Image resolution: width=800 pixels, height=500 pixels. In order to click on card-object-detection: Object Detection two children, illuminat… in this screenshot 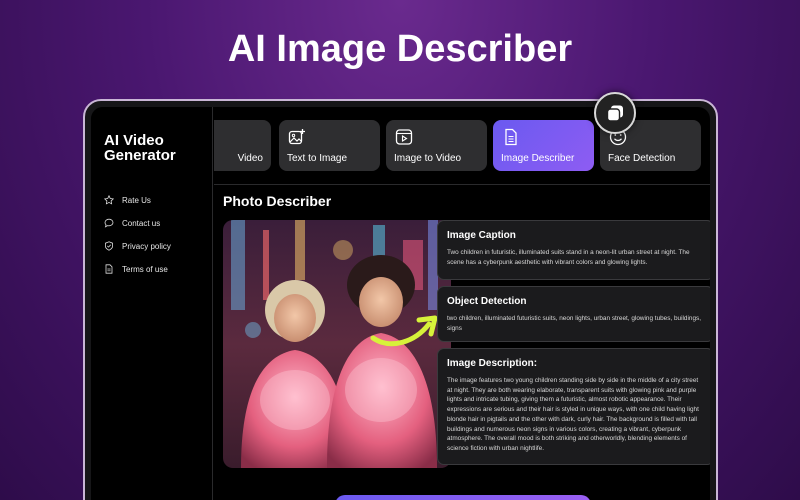, I will do `click(573, 314)`.